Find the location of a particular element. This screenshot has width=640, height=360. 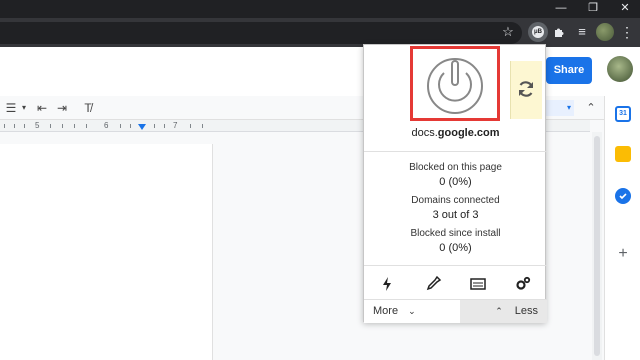

ruler-label: 6 is located at coordinates (106, 125).